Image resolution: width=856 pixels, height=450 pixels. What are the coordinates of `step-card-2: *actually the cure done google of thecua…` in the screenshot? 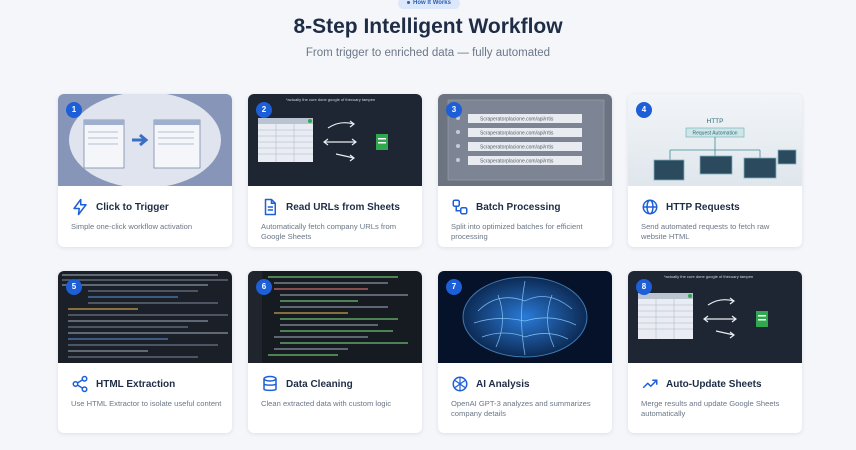 It's located at (335, 170).